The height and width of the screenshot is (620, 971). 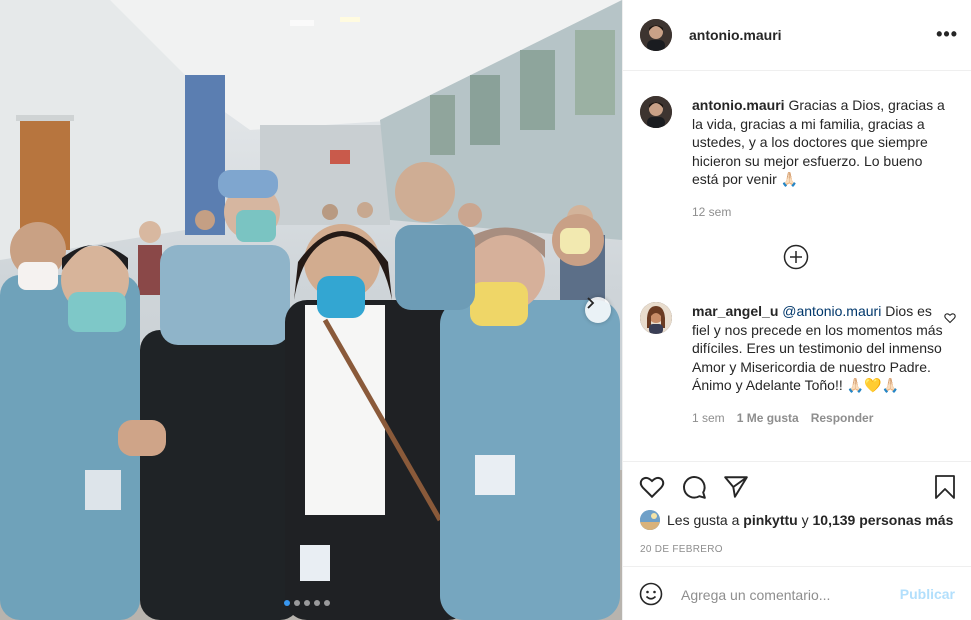 What do you see at coordinates (651, 594) in the screenshot?
I see `smiley-icon` at bounding box center [651, 594].